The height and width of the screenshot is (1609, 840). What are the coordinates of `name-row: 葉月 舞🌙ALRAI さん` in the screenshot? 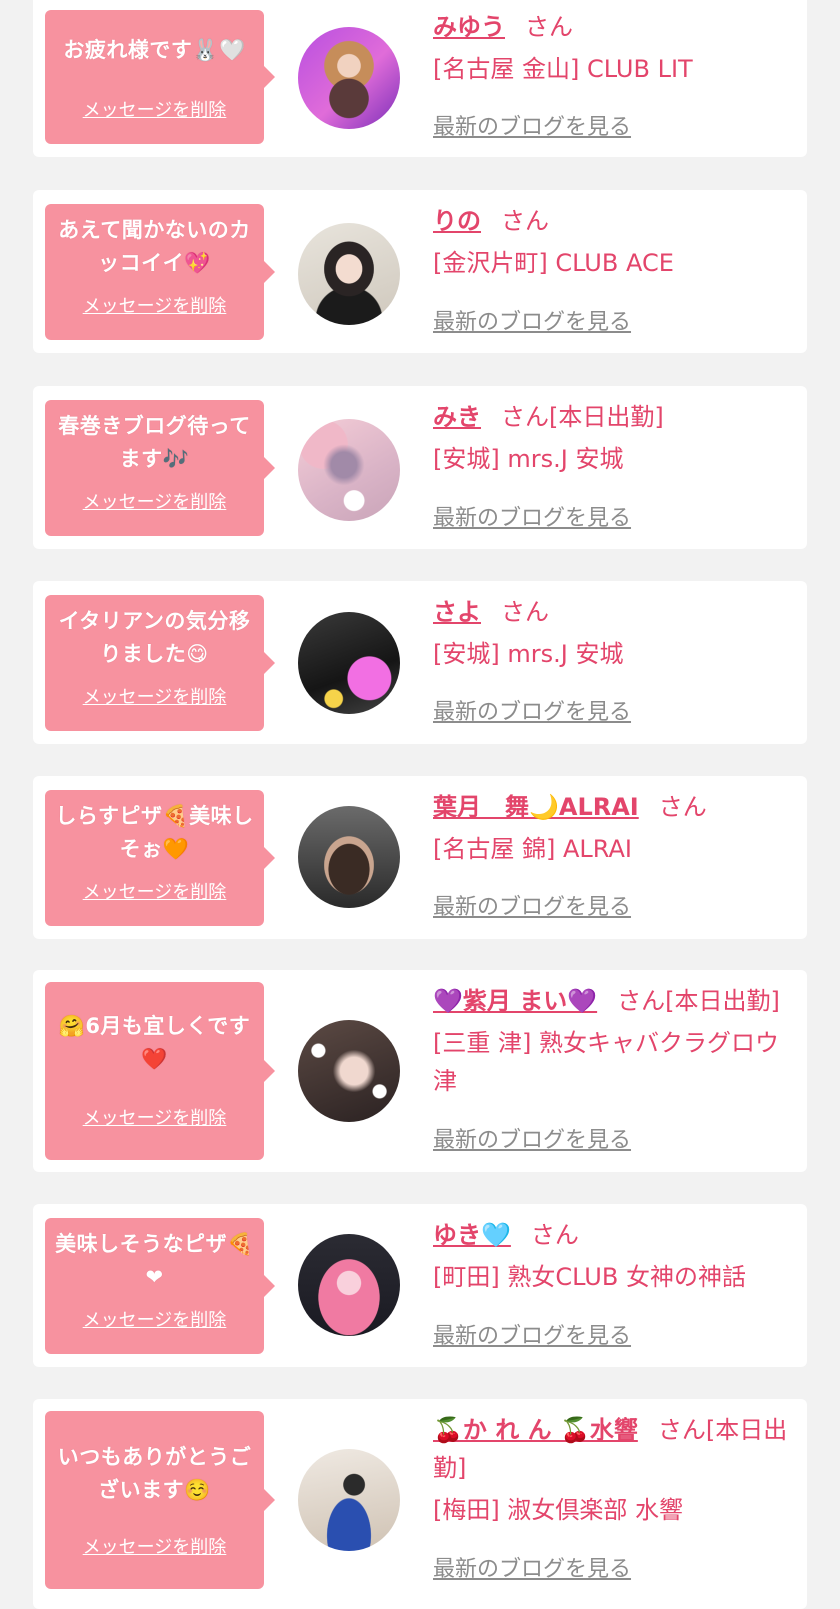 It's located at (614, 807).